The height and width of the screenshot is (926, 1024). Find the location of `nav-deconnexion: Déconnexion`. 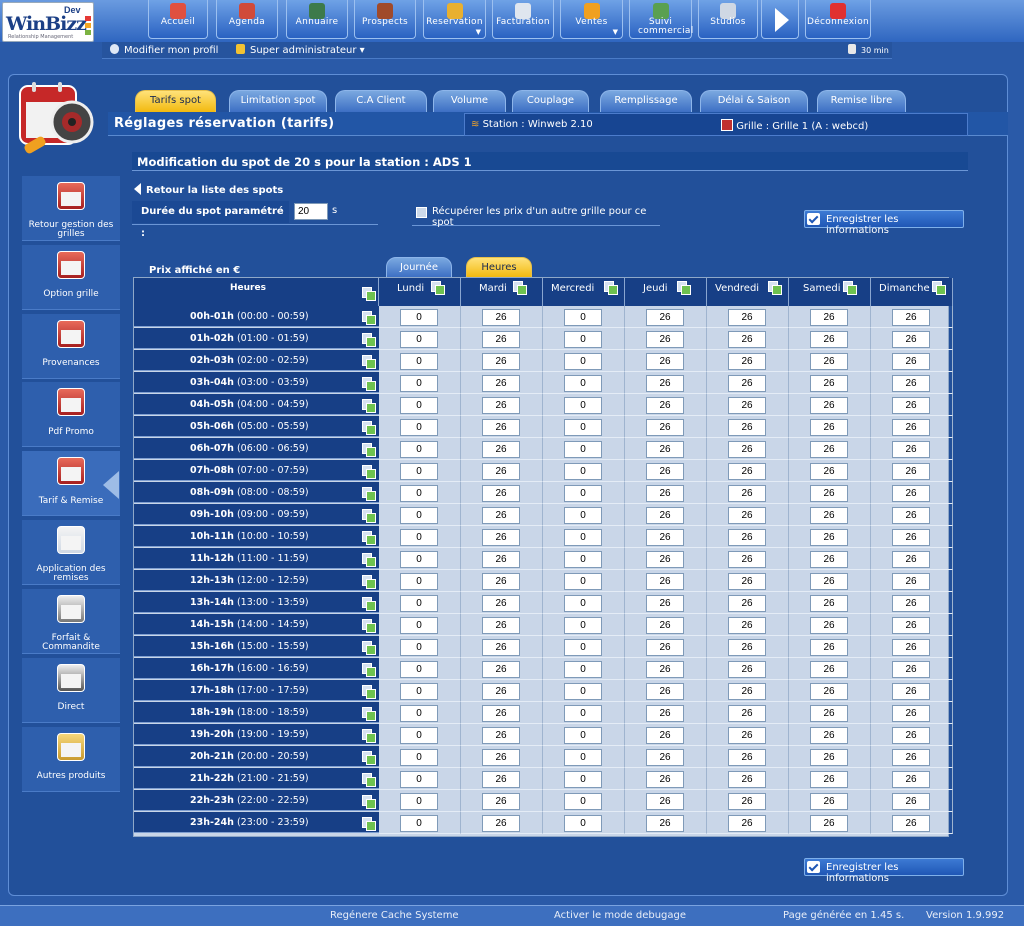

nav-deconnexion: Déconnexion is located at coordinates (838, 19).